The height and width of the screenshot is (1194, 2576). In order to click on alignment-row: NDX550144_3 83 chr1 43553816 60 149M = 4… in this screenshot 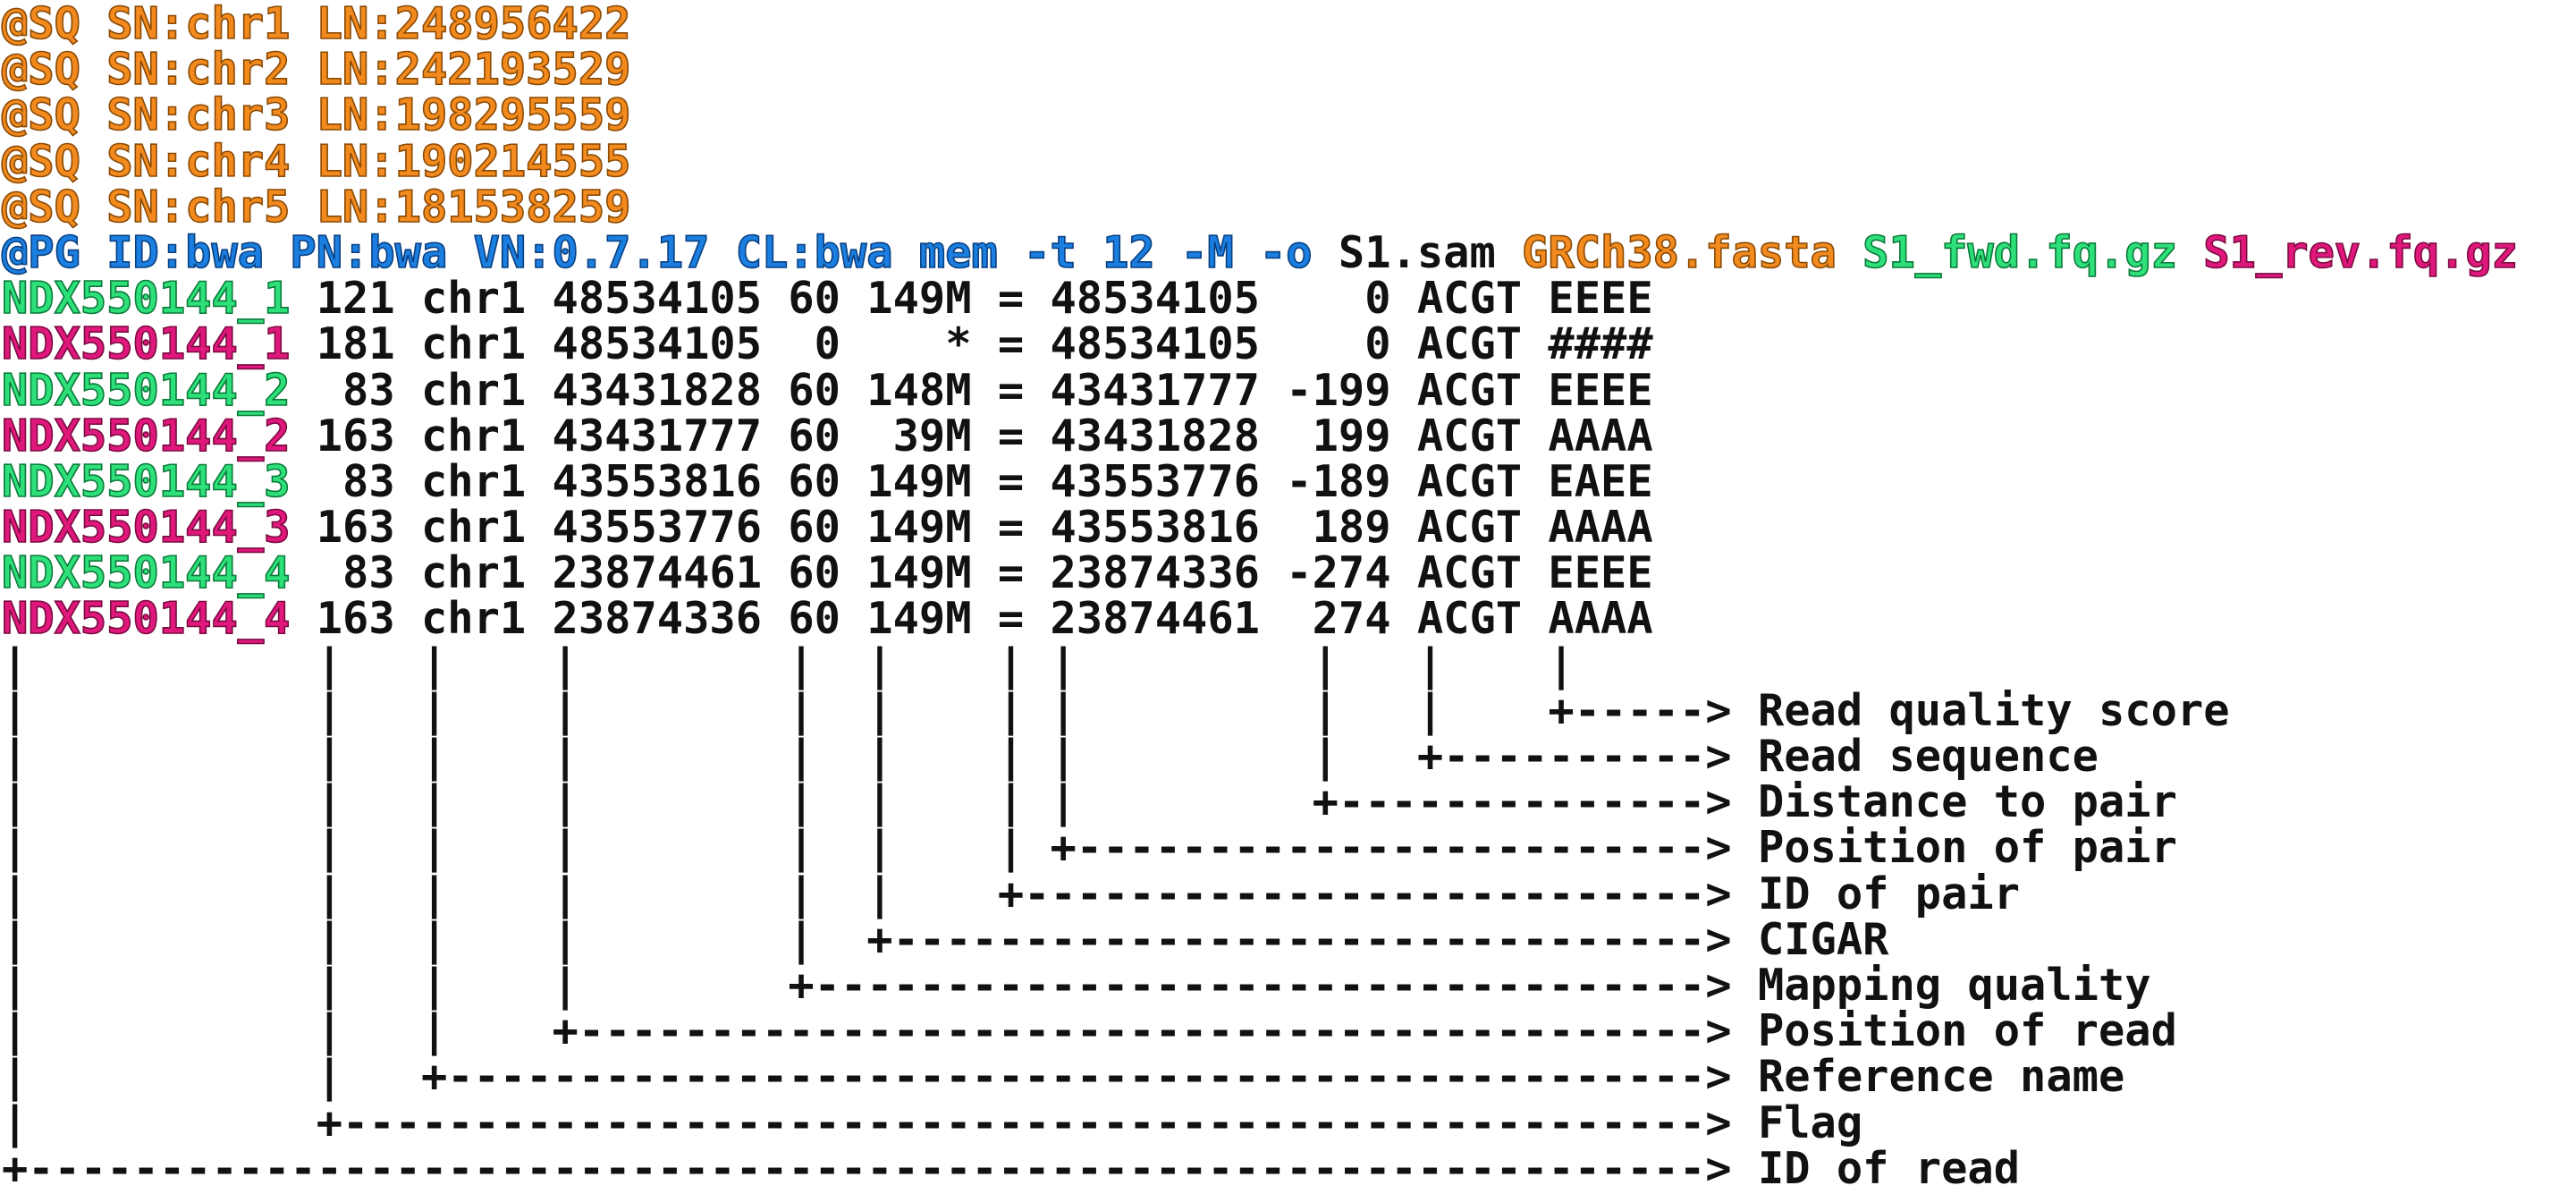, I will do `click(1288, 481)`.